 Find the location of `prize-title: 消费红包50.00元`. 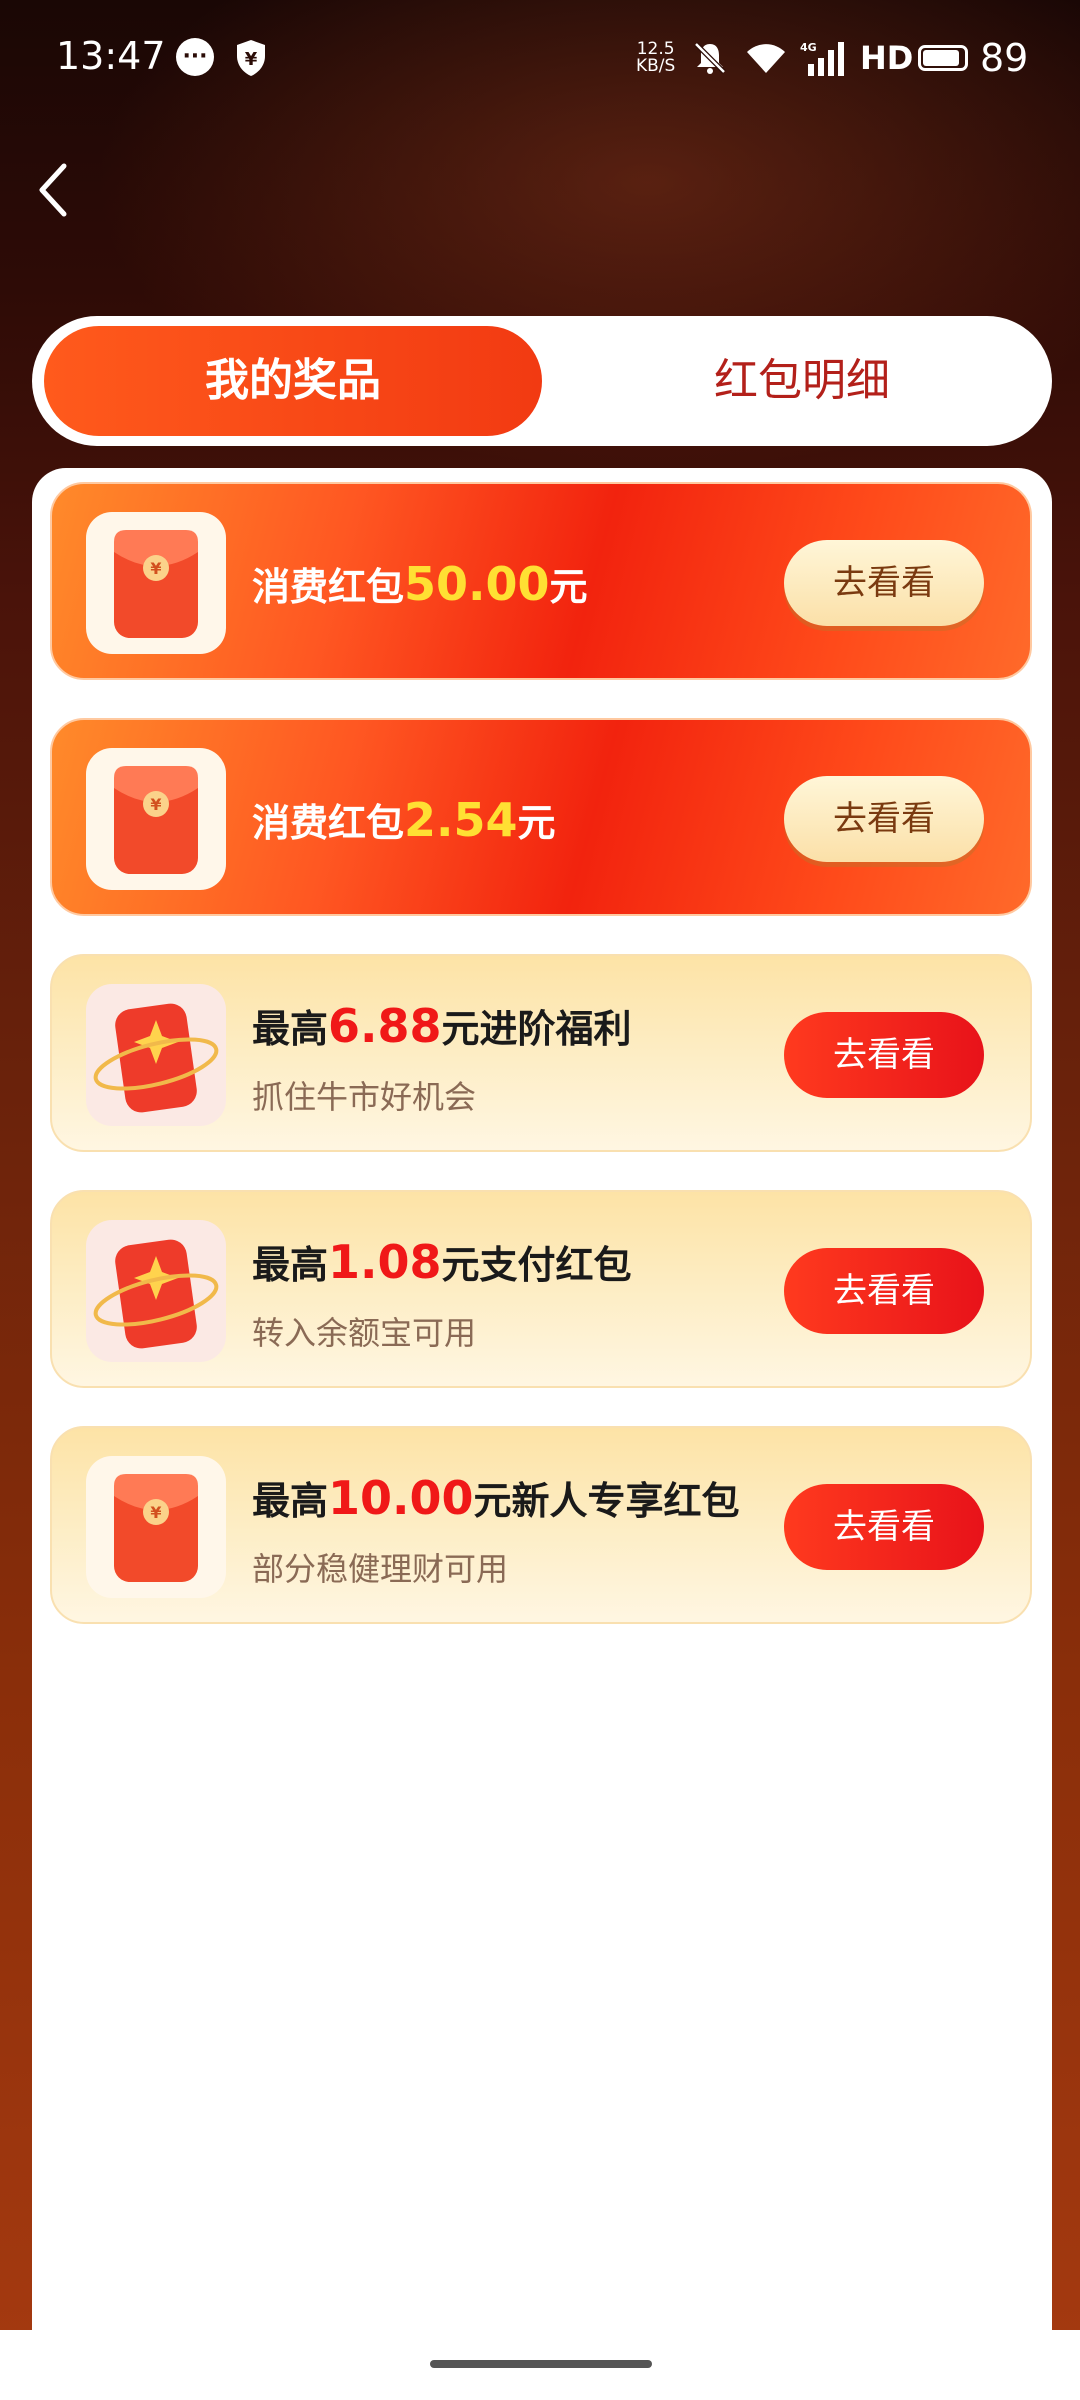

prize-title: 消费红包50.00元 is located at coordinates (420, 583).